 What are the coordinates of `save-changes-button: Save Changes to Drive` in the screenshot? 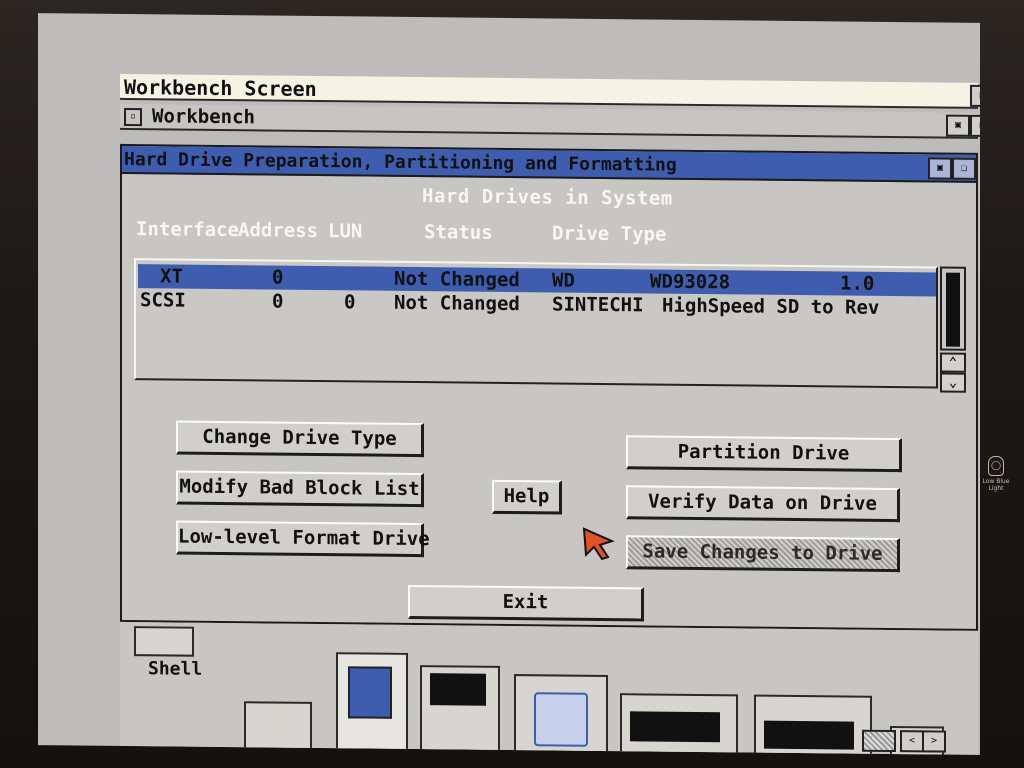 It's located at (763, 554).